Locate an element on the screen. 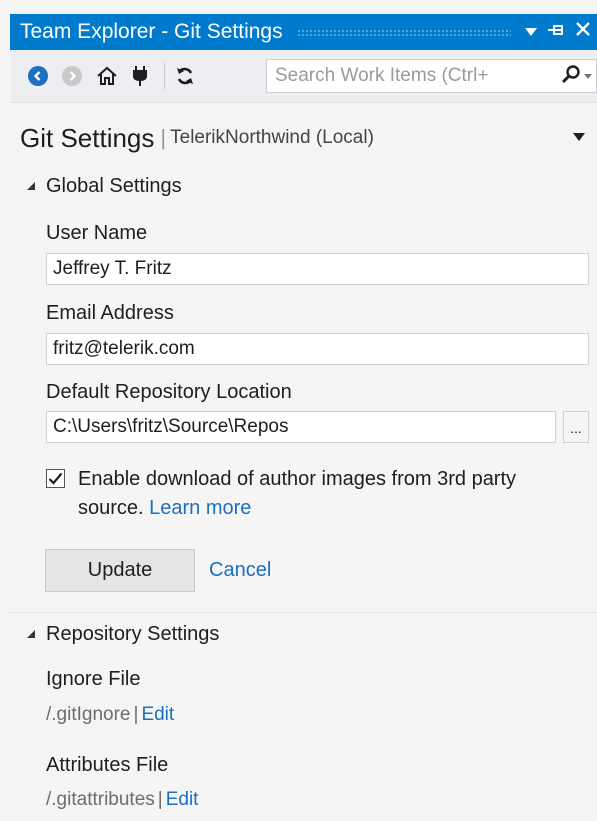  home-icon is located at coordinates (107, 76).